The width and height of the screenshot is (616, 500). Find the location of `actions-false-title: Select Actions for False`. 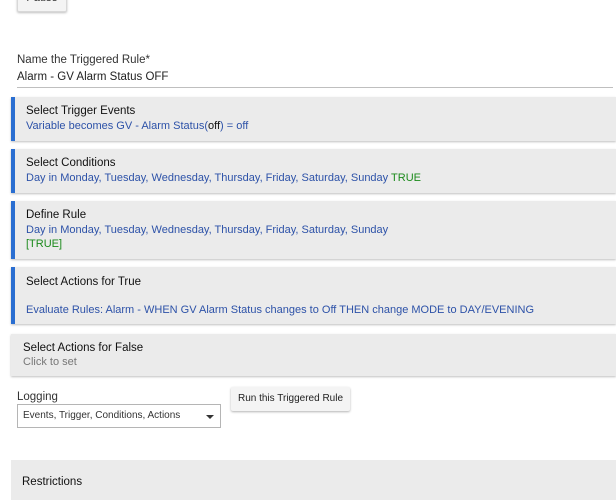

actions-false-title: Select Actions for False is located at coordinates (83, 348).